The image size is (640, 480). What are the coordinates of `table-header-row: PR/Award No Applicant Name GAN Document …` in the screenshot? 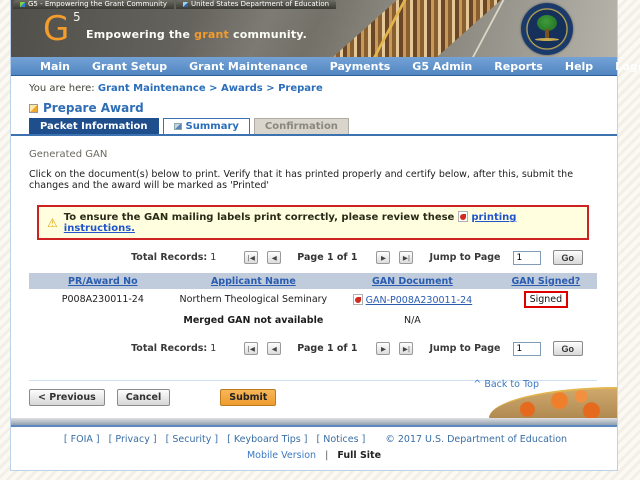 It's located at (313, 281).